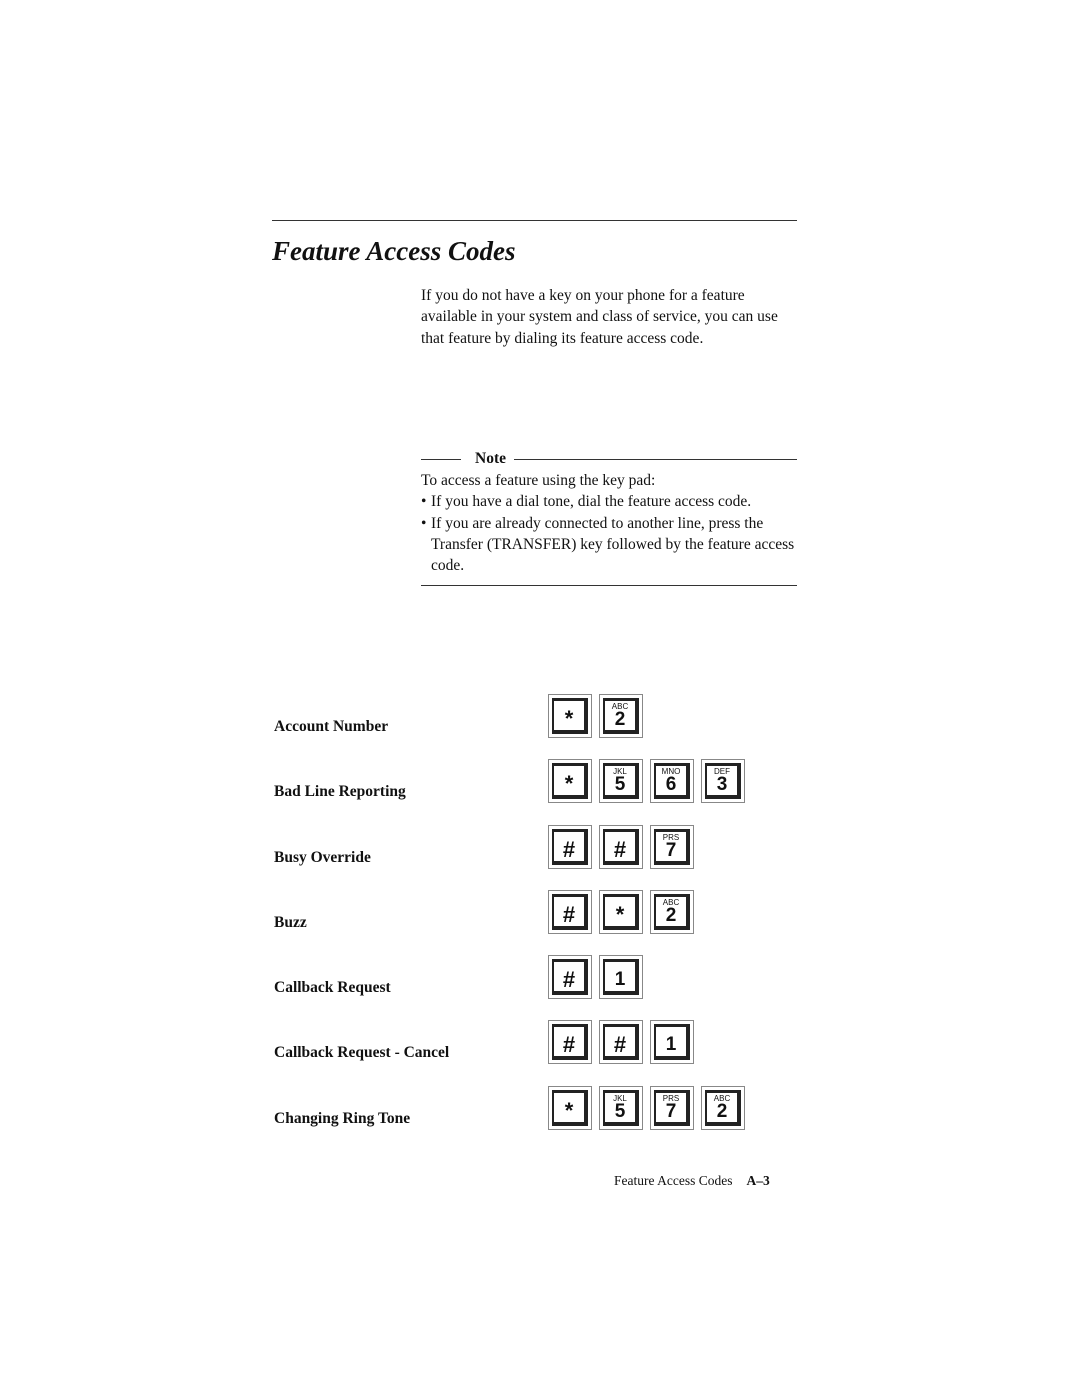 This screenshot has width=1080, height=1397. What do you see at coordinates (490, 458) in the screenshot?
I see `note-label: Note` at bounding box center [490, 458].